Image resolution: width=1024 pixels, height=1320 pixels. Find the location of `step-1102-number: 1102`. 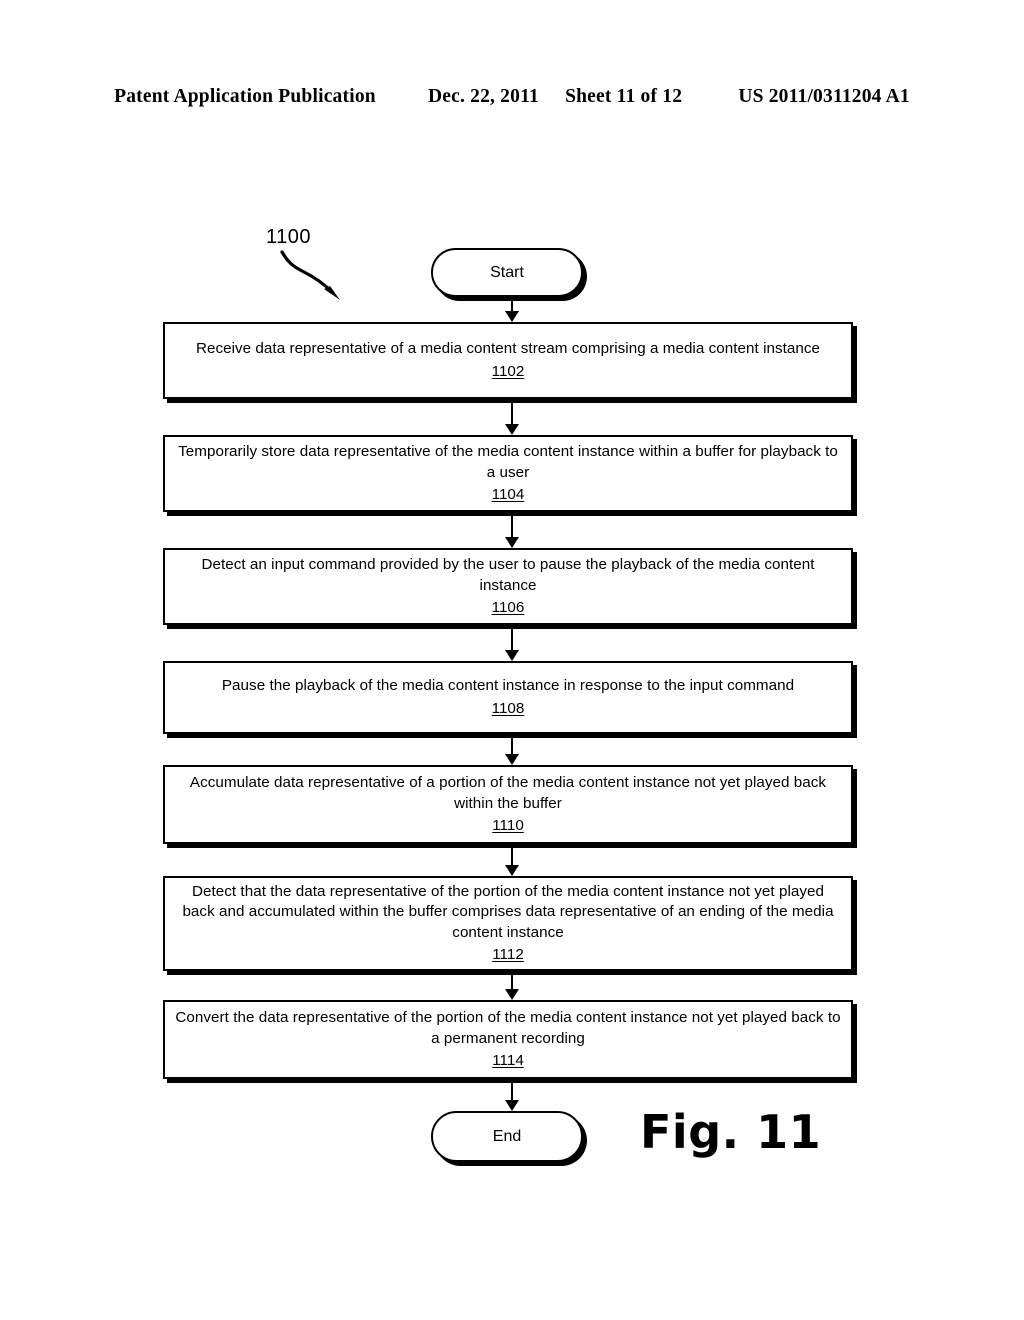

step-1102-number: 1102 is located at coordinates (508, 371).